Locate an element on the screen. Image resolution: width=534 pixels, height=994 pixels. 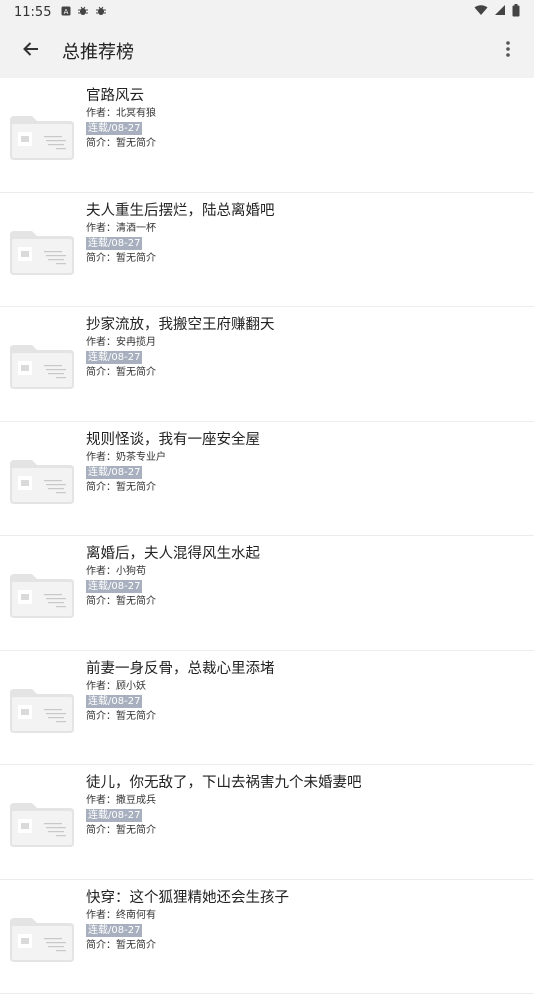
book-info: 前妻一身反骨，总裁心里添堵 作者：顾小妖 连载/08-27 简介：暂无简介 is located at coordinates (305, 691).